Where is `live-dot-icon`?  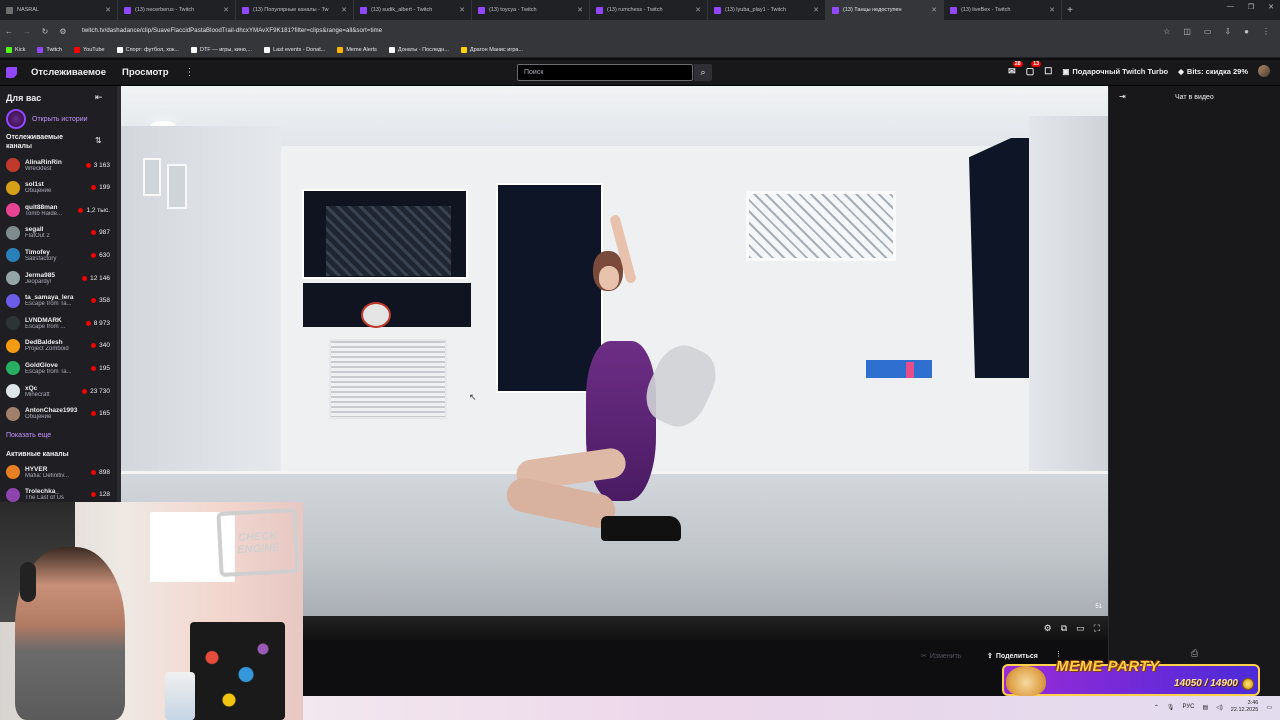 live-dot-icon is located at coordinates (94, 472).